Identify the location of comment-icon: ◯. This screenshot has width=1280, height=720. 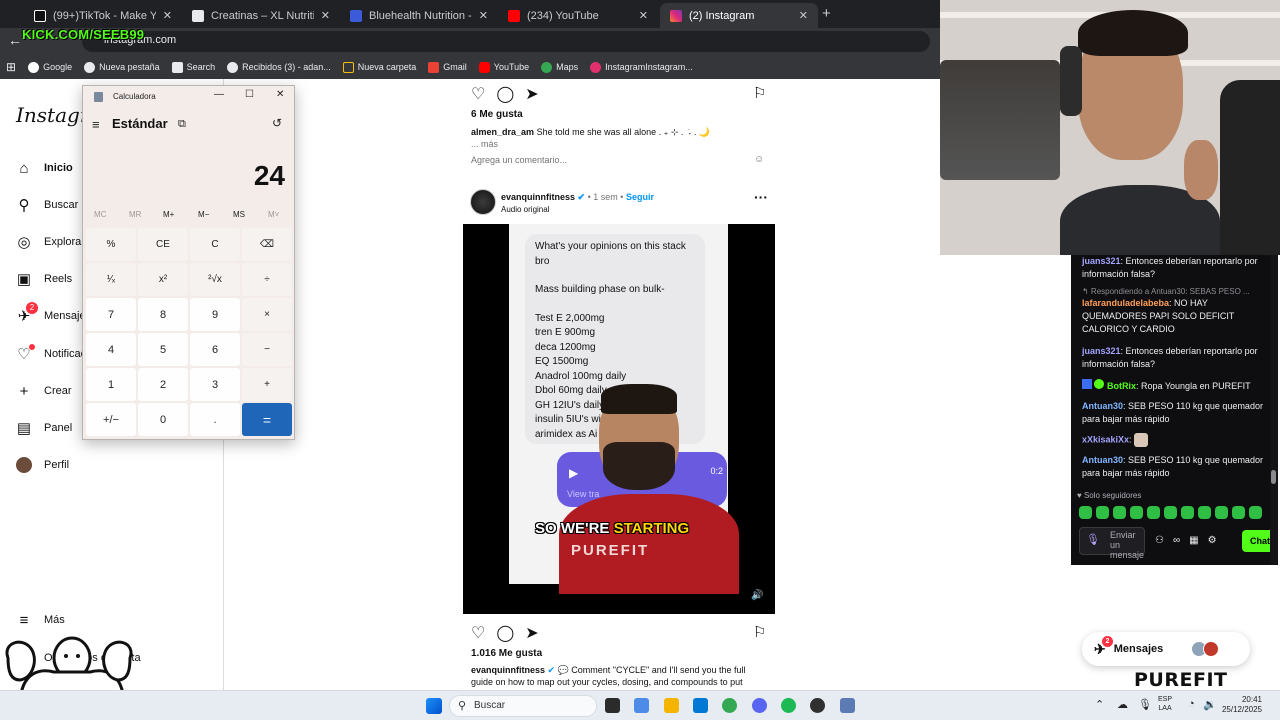
(505, 633).